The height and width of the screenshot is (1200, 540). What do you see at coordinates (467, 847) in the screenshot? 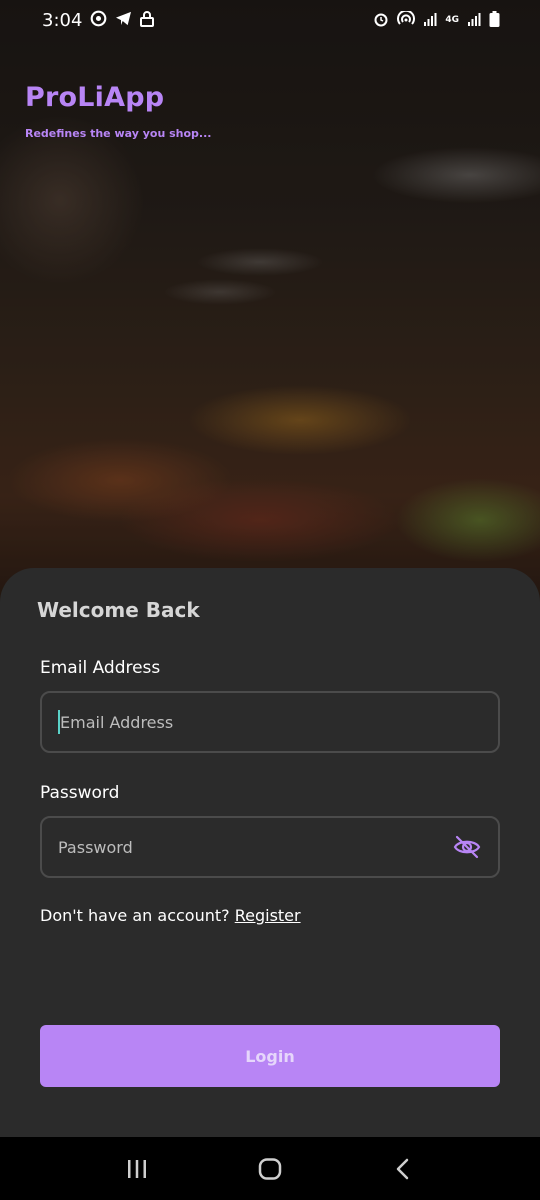
I see `eye-off-icon` at bounding box center [467, 847].